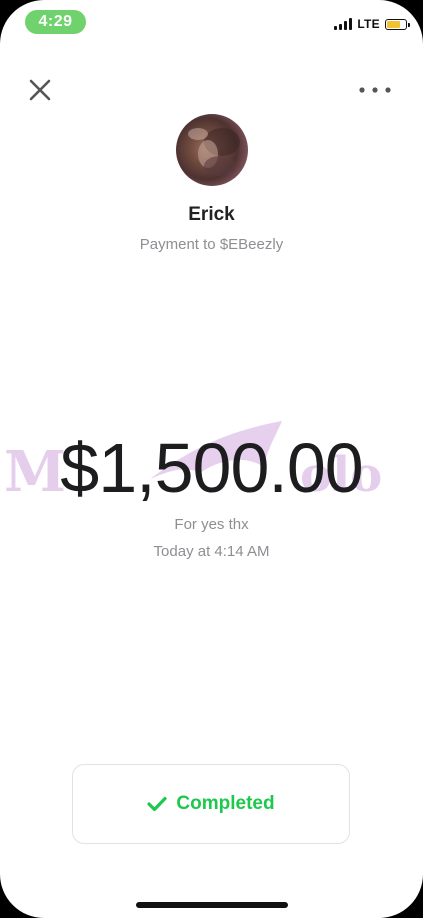  What do you see at coordinates (55, 22) in the screenshot?
I see `status-time: 4:29` at bounding box center [55, 22].